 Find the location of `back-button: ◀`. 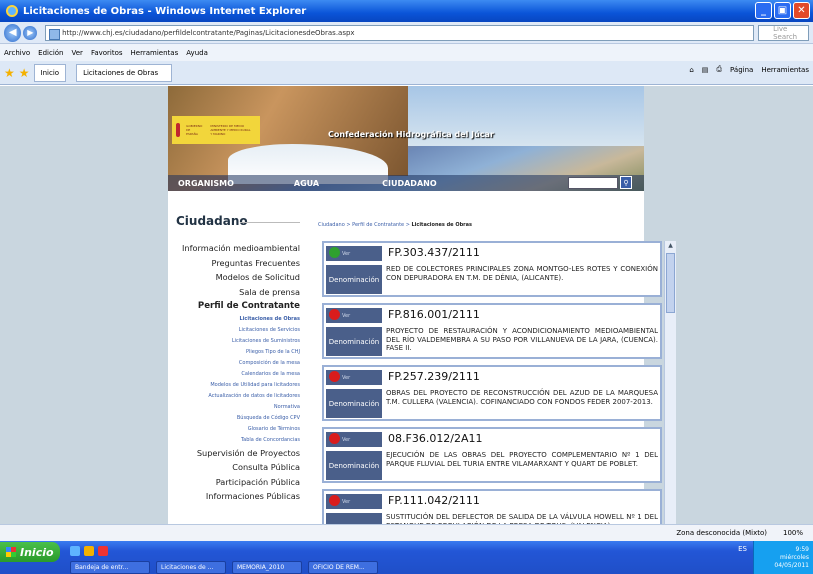

back-button: ◀ is located at coordinates (13, 32).